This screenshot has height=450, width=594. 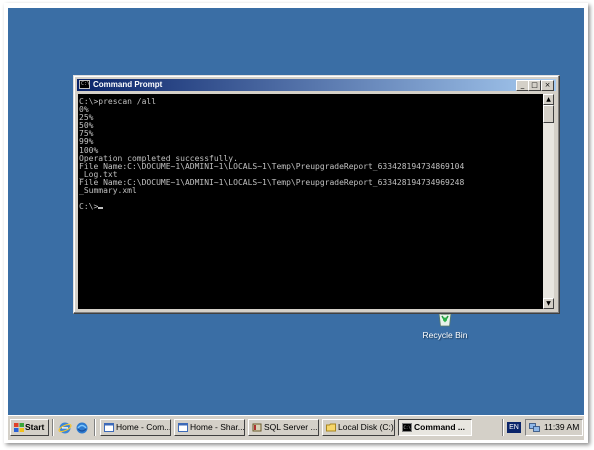 I want to click on sql-server-icon, so click(x=257, y=427).